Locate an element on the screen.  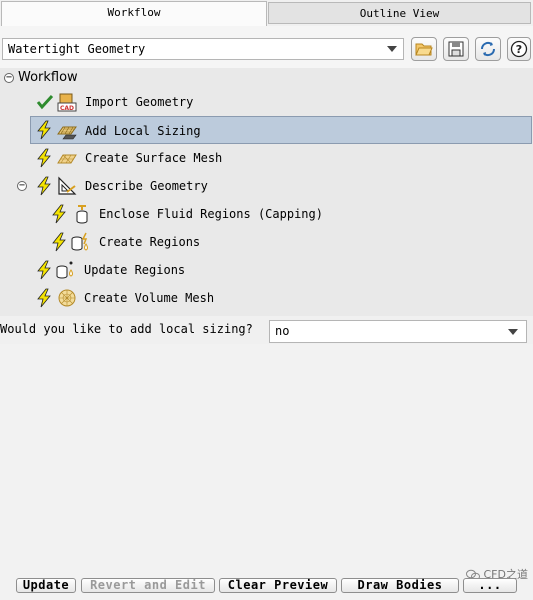
local-sizing-value: no is located at coordinates (282, 331).